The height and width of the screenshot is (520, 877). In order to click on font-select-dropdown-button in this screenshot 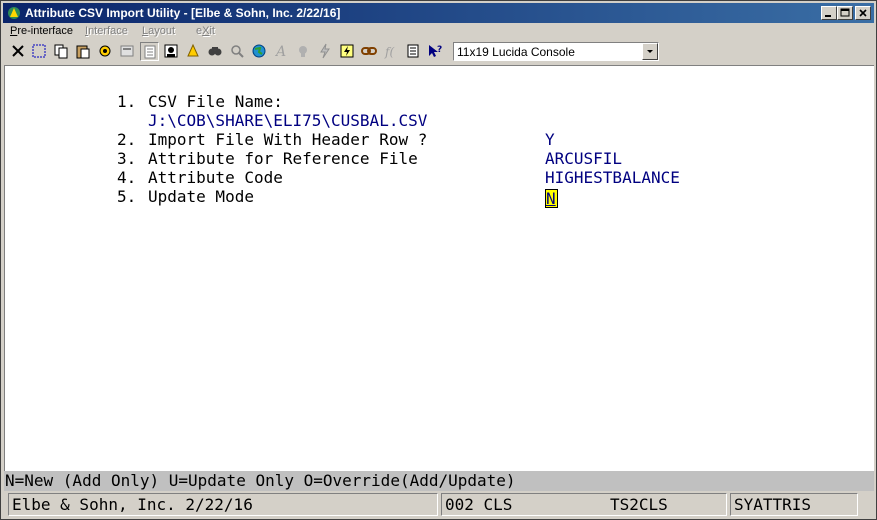, I will do `click(650, 51)`.